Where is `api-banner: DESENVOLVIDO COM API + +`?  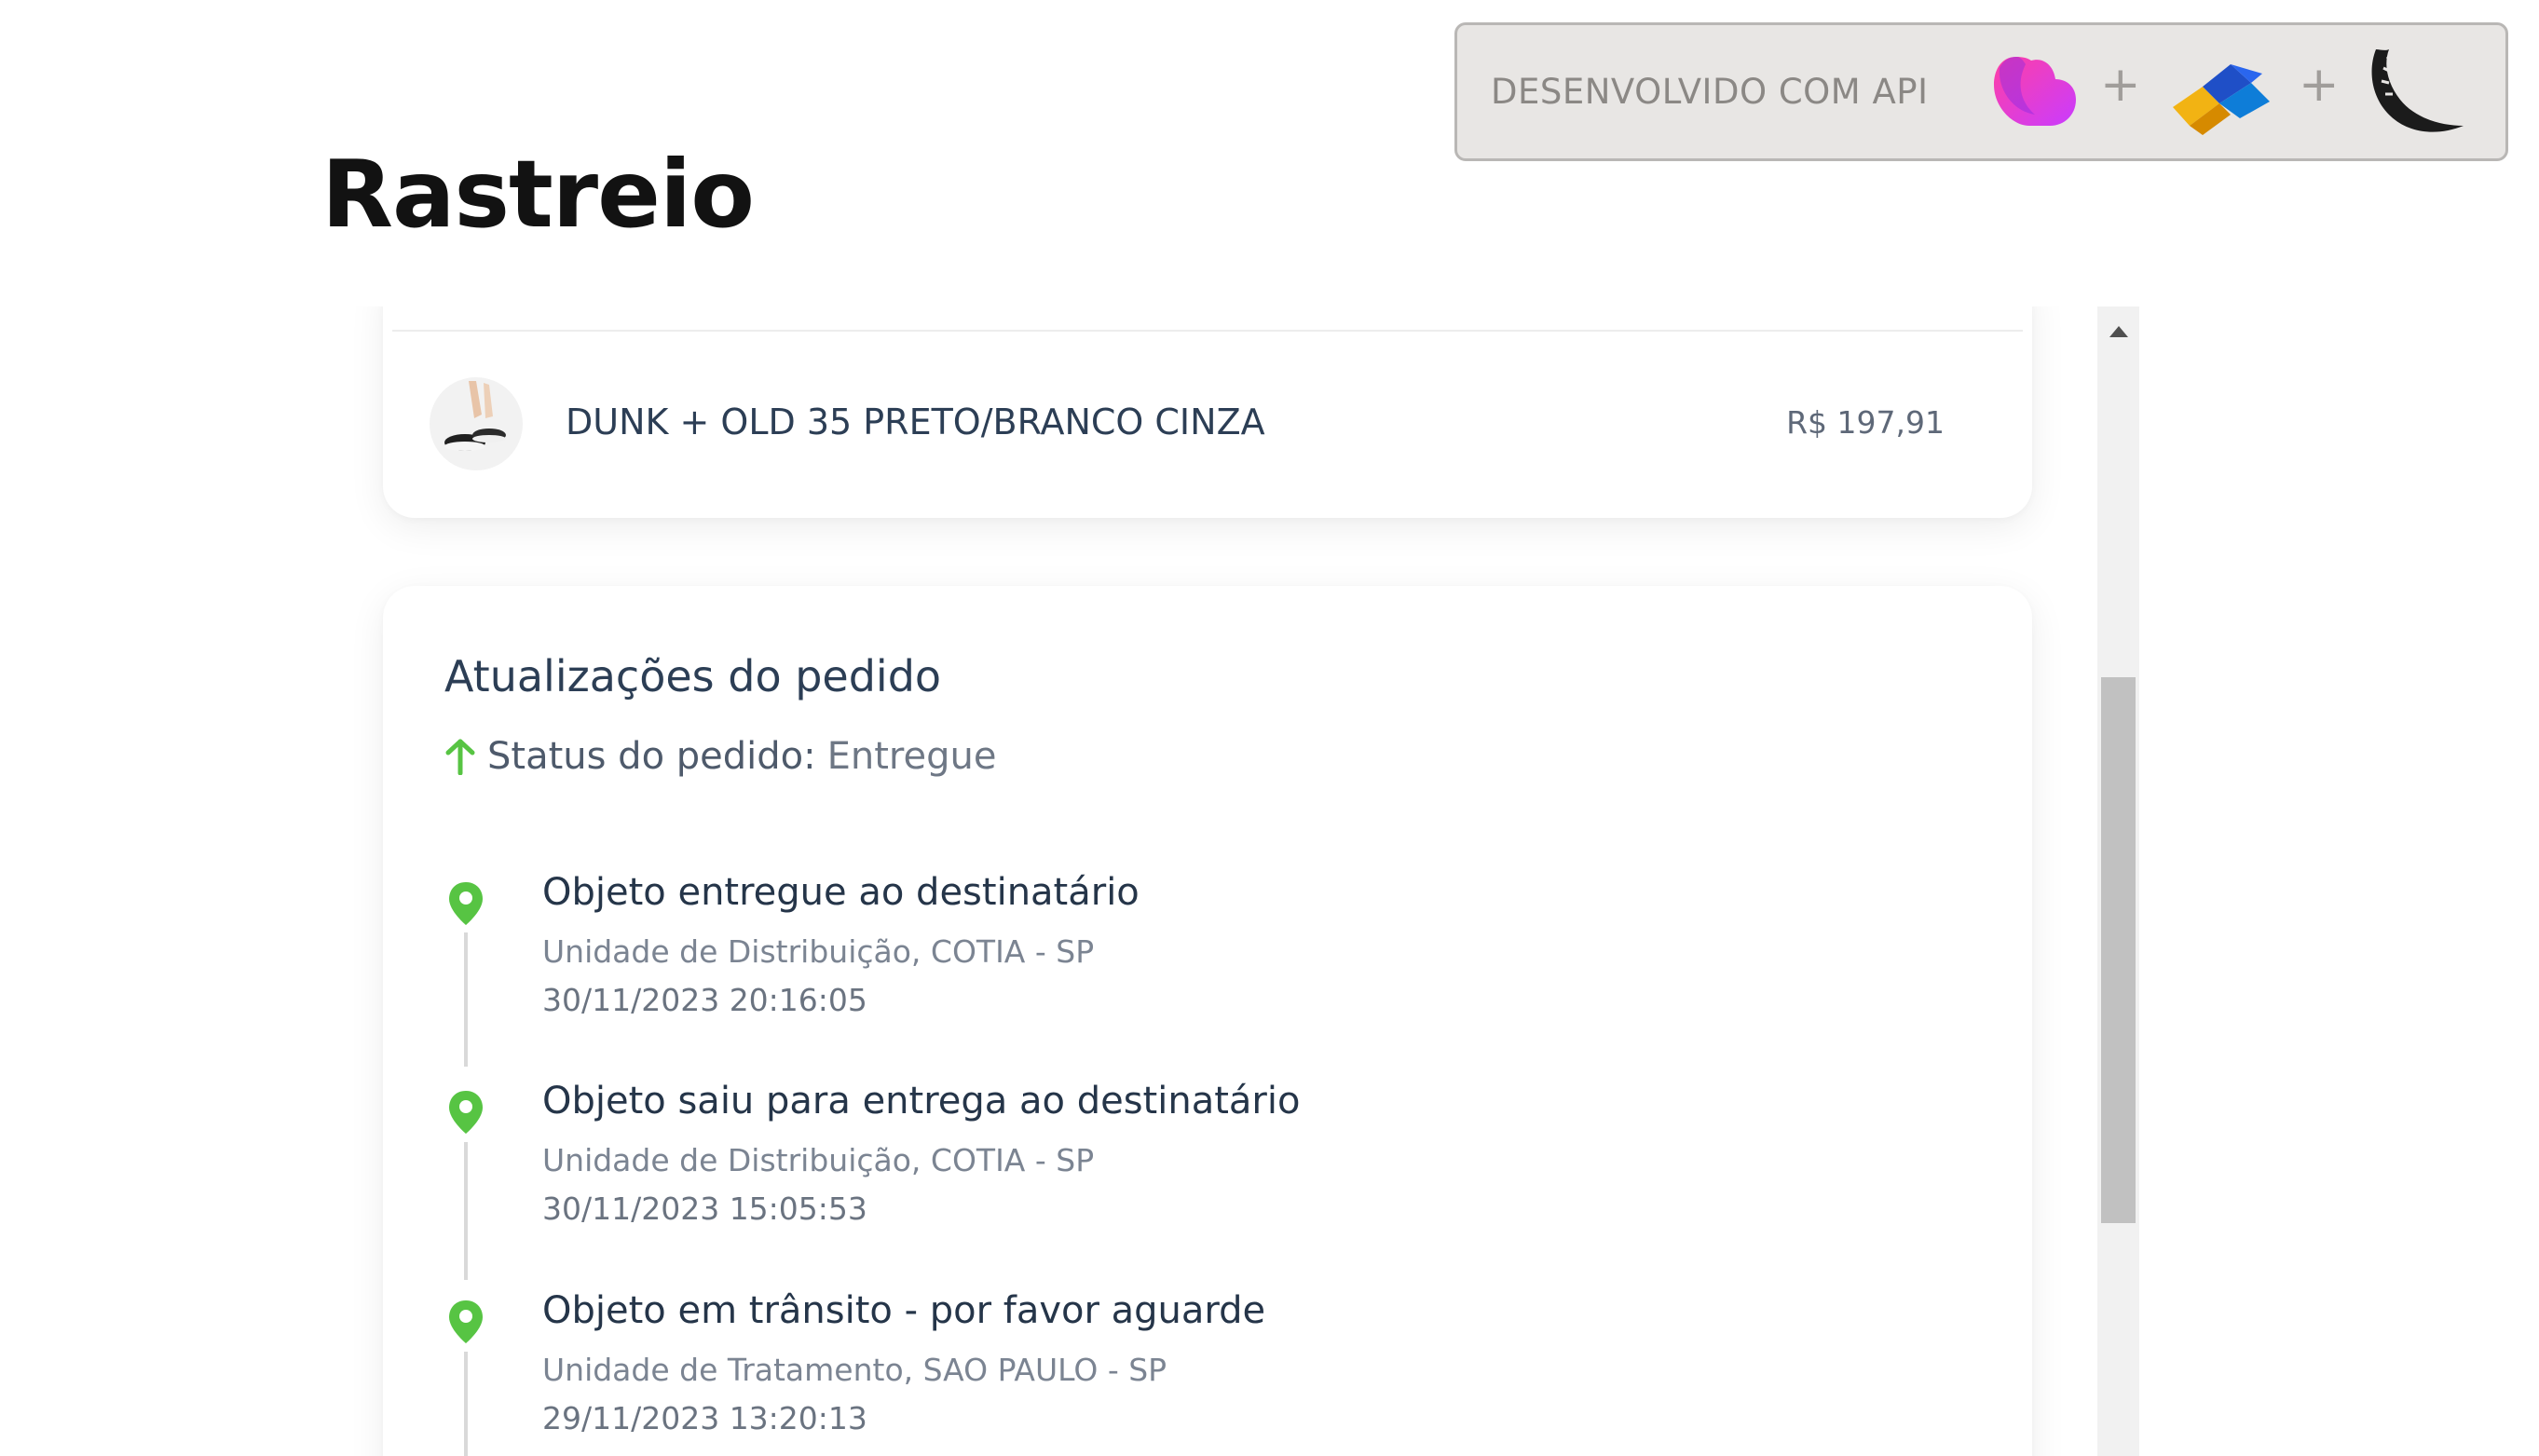
api-banner: DESENVOLVIDO COM API + + is located at coordinates (1981, 91).